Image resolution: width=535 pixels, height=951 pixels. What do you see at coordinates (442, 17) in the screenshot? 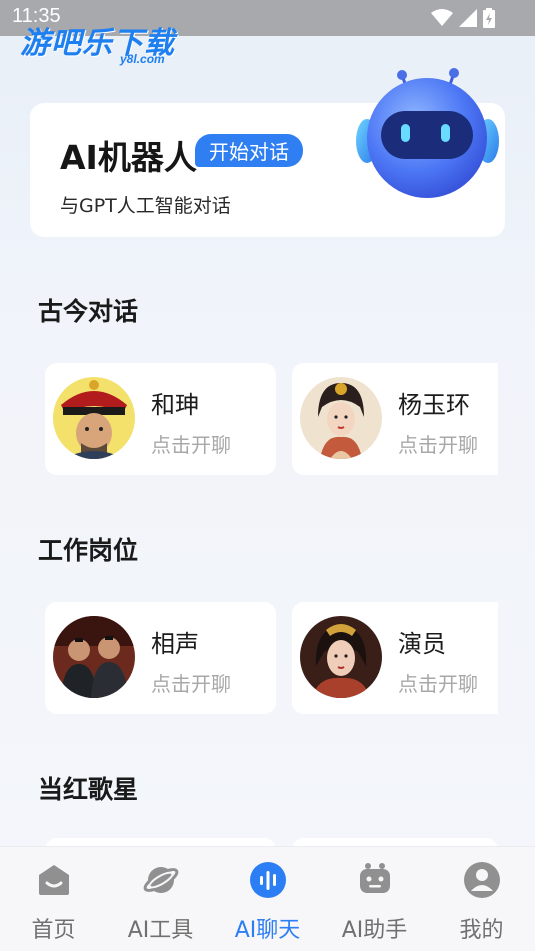
I see `wifi-icon` at bounding box center [442, 17].